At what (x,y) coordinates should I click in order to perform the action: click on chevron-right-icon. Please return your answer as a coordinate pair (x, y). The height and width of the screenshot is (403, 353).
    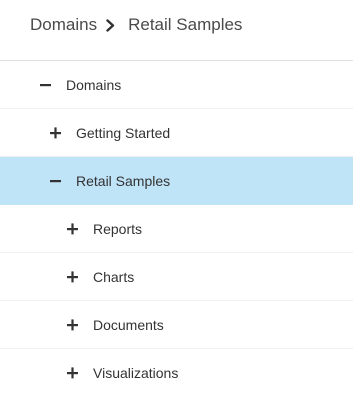
    Looking at the image, I should click on (110, 25).